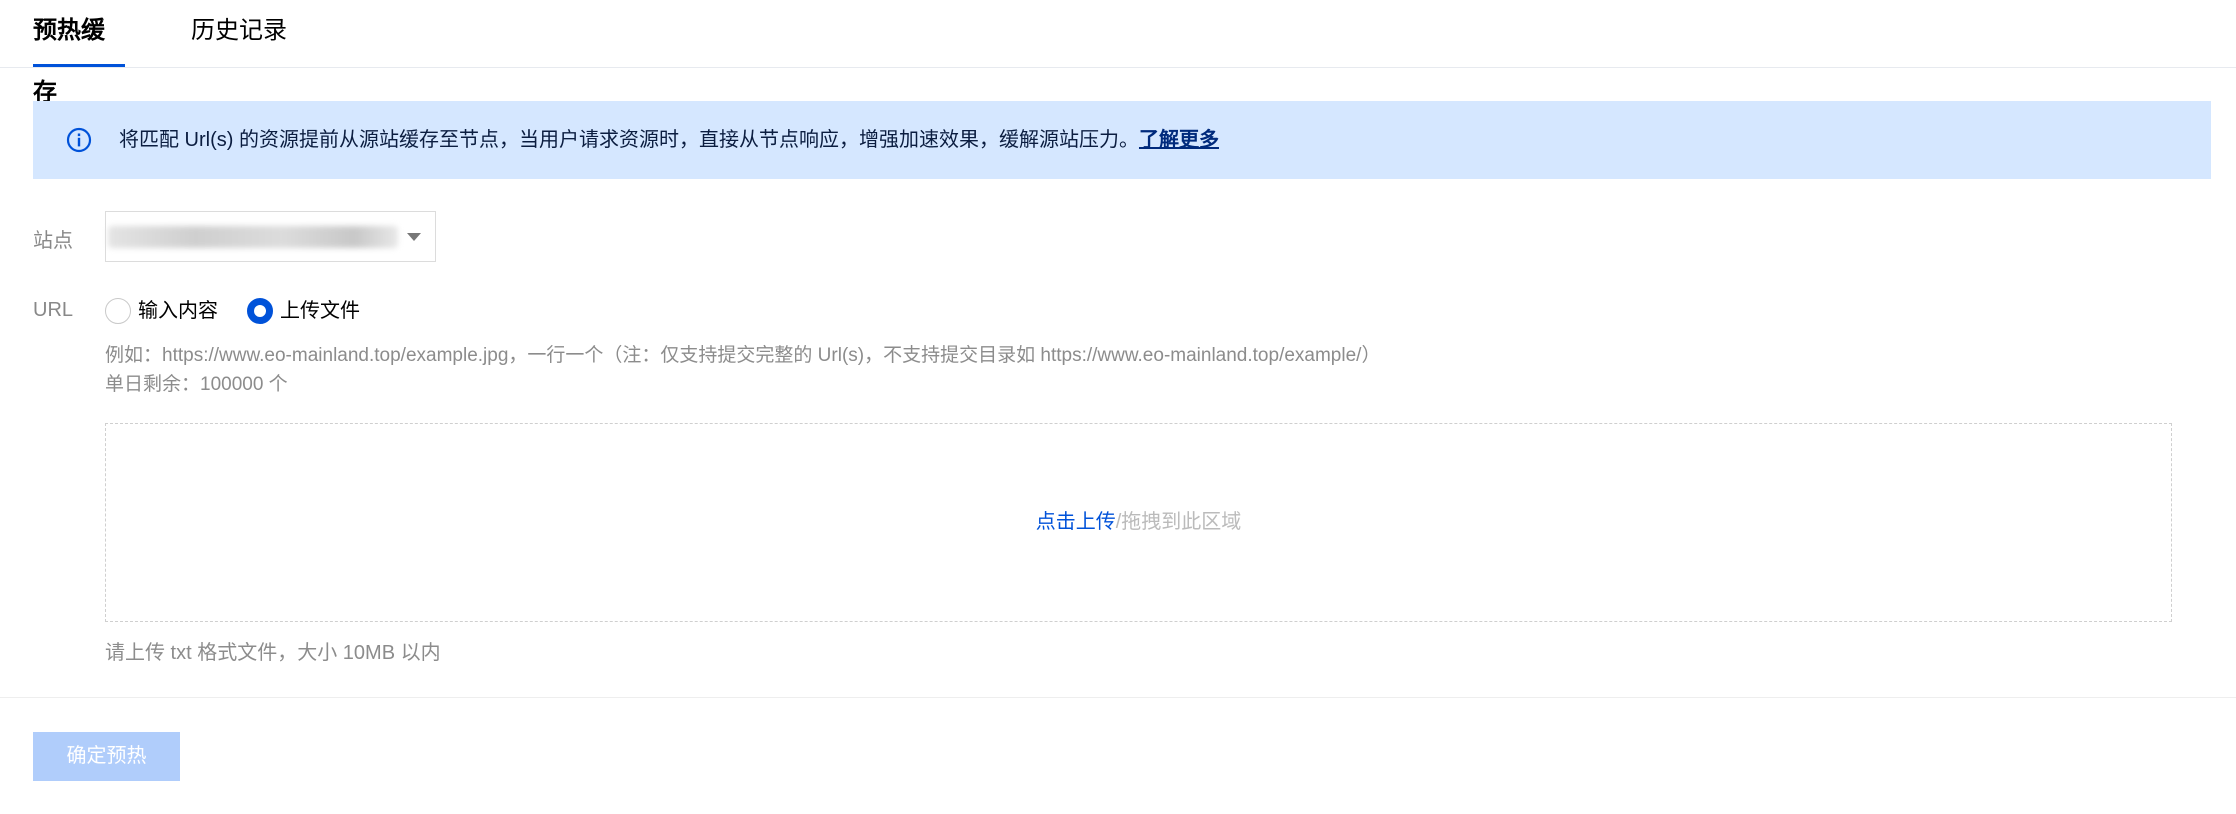 This screenshot has width=2236, height=814. What do you see at coordinates (320, 311) in the screenshot?
I see `radio-label: 上传文件` at bounding box center [320, 311].